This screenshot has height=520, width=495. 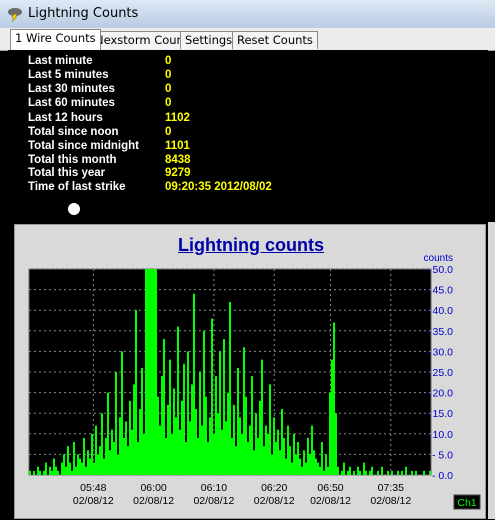 I want to click on stat-value: 8438, so click(x=178, y=160).